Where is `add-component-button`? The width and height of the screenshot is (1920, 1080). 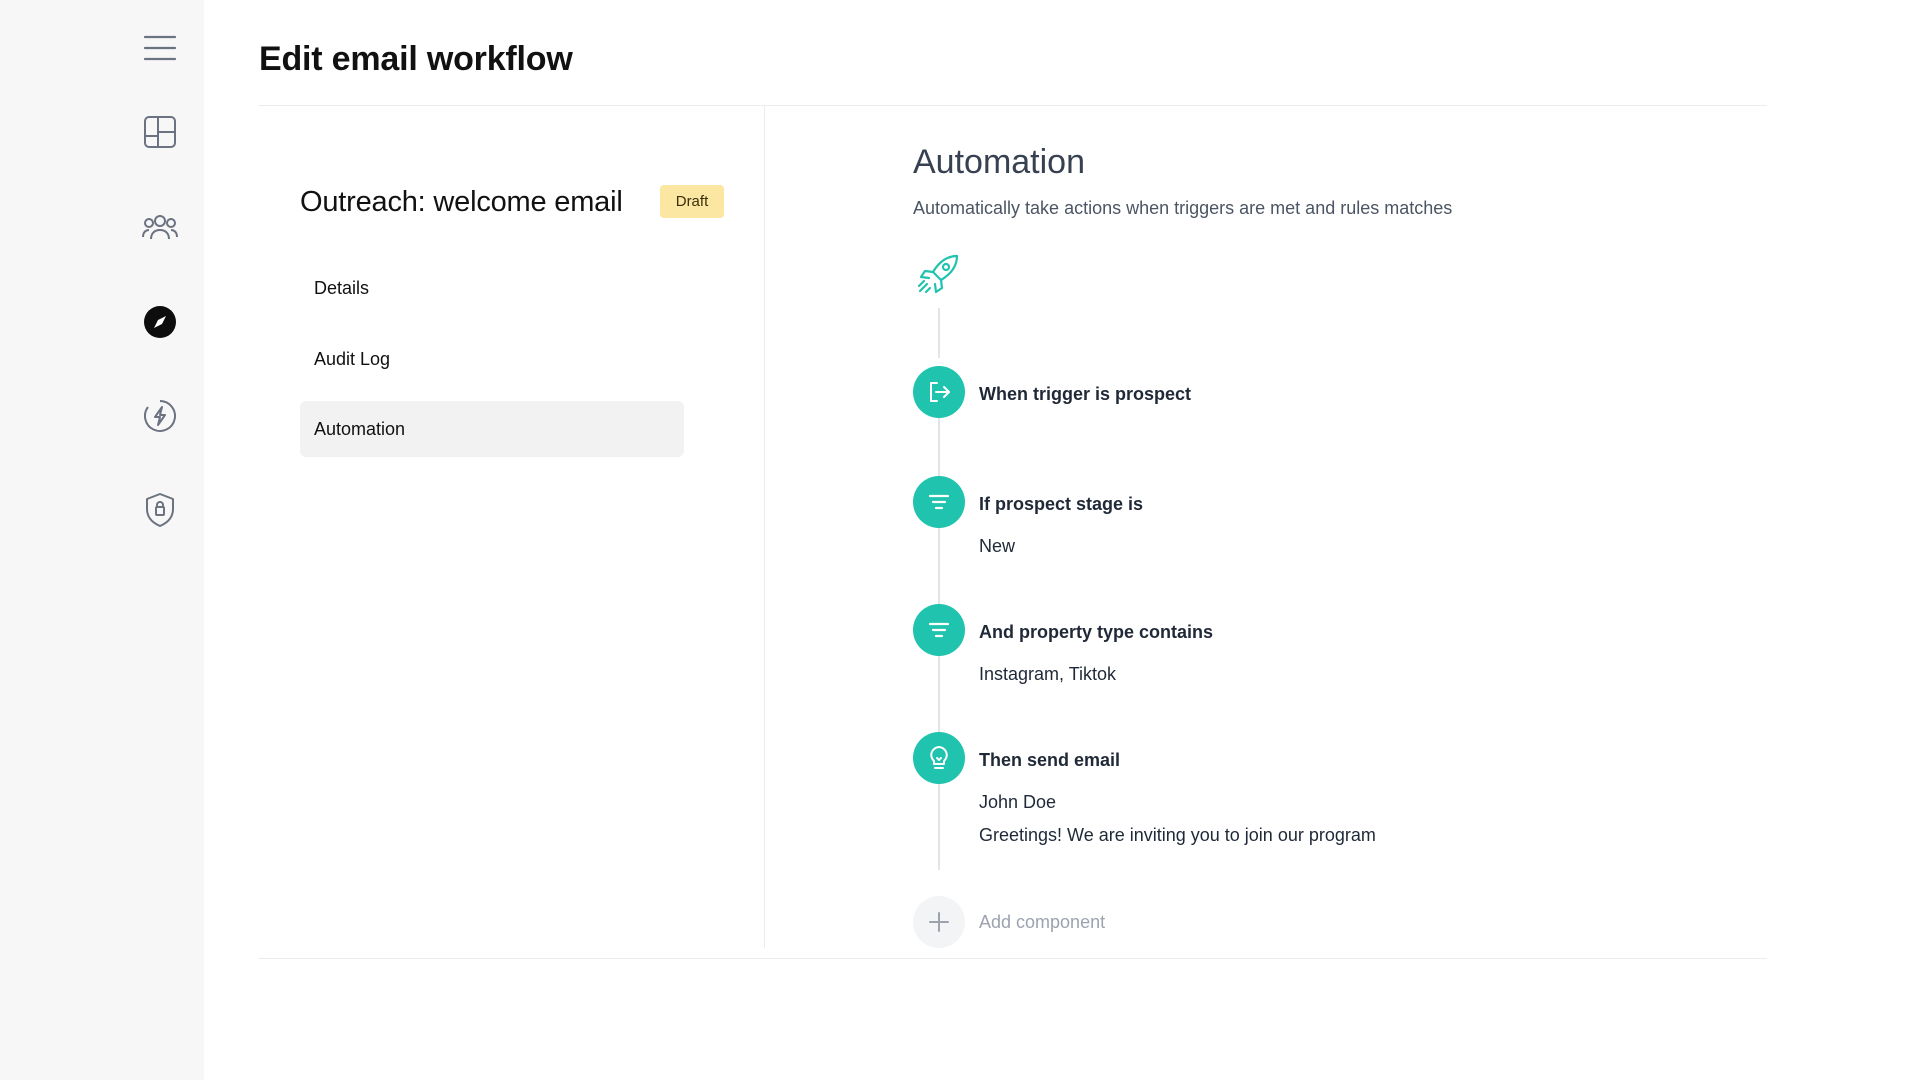 add-component-button is located at coordinates (939, 922).